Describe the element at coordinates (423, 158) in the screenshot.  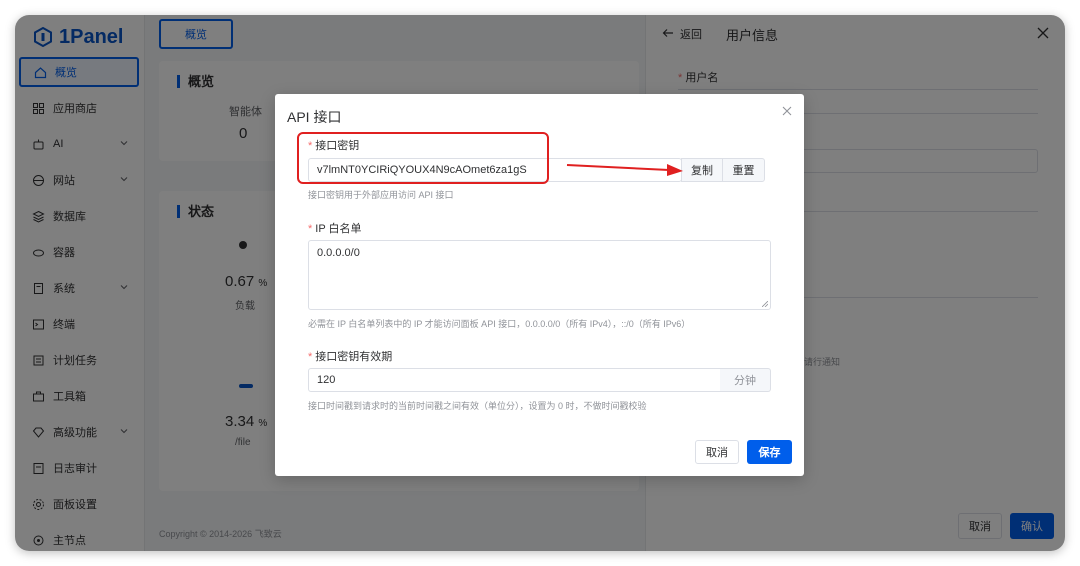
I see `annotation-highlight-box` at that location.